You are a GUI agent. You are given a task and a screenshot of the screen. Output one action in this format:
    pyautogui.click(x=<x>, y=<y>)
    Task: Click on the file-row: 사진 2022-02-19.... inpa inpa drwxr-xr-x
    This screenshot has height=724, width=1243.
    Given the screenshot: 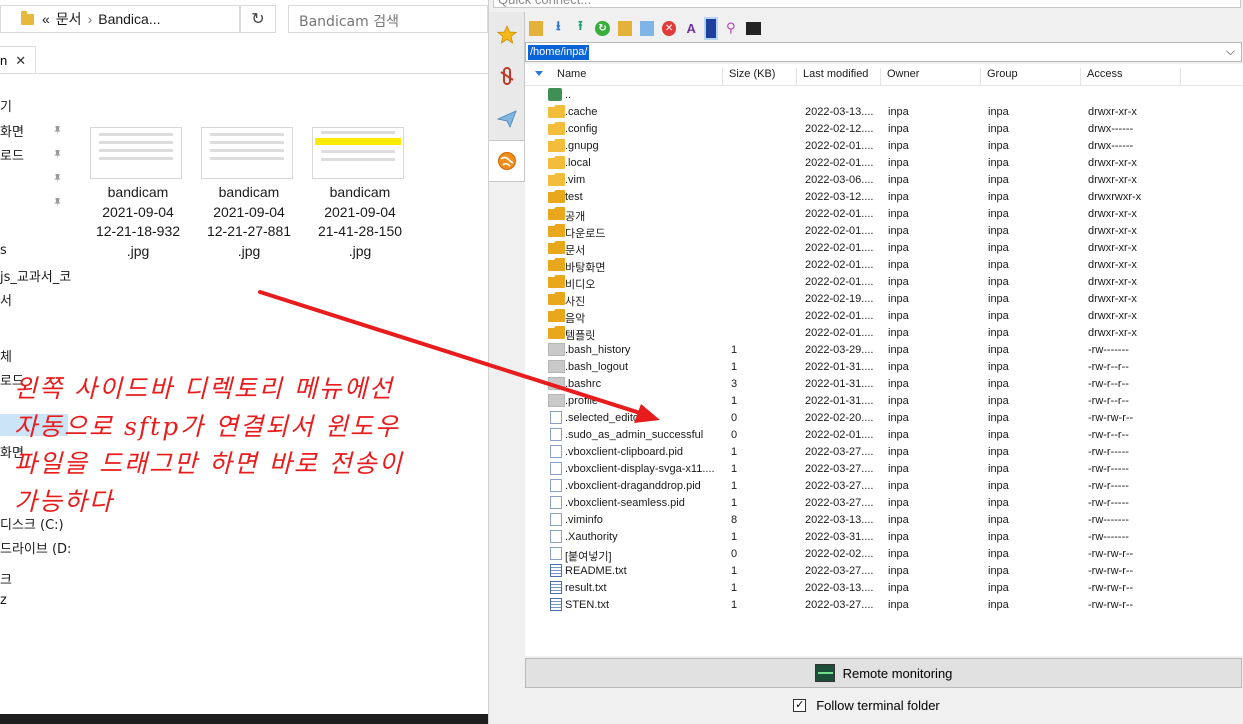 What is the action you would take?
    pyautogui.click(x=884, y=299)
    